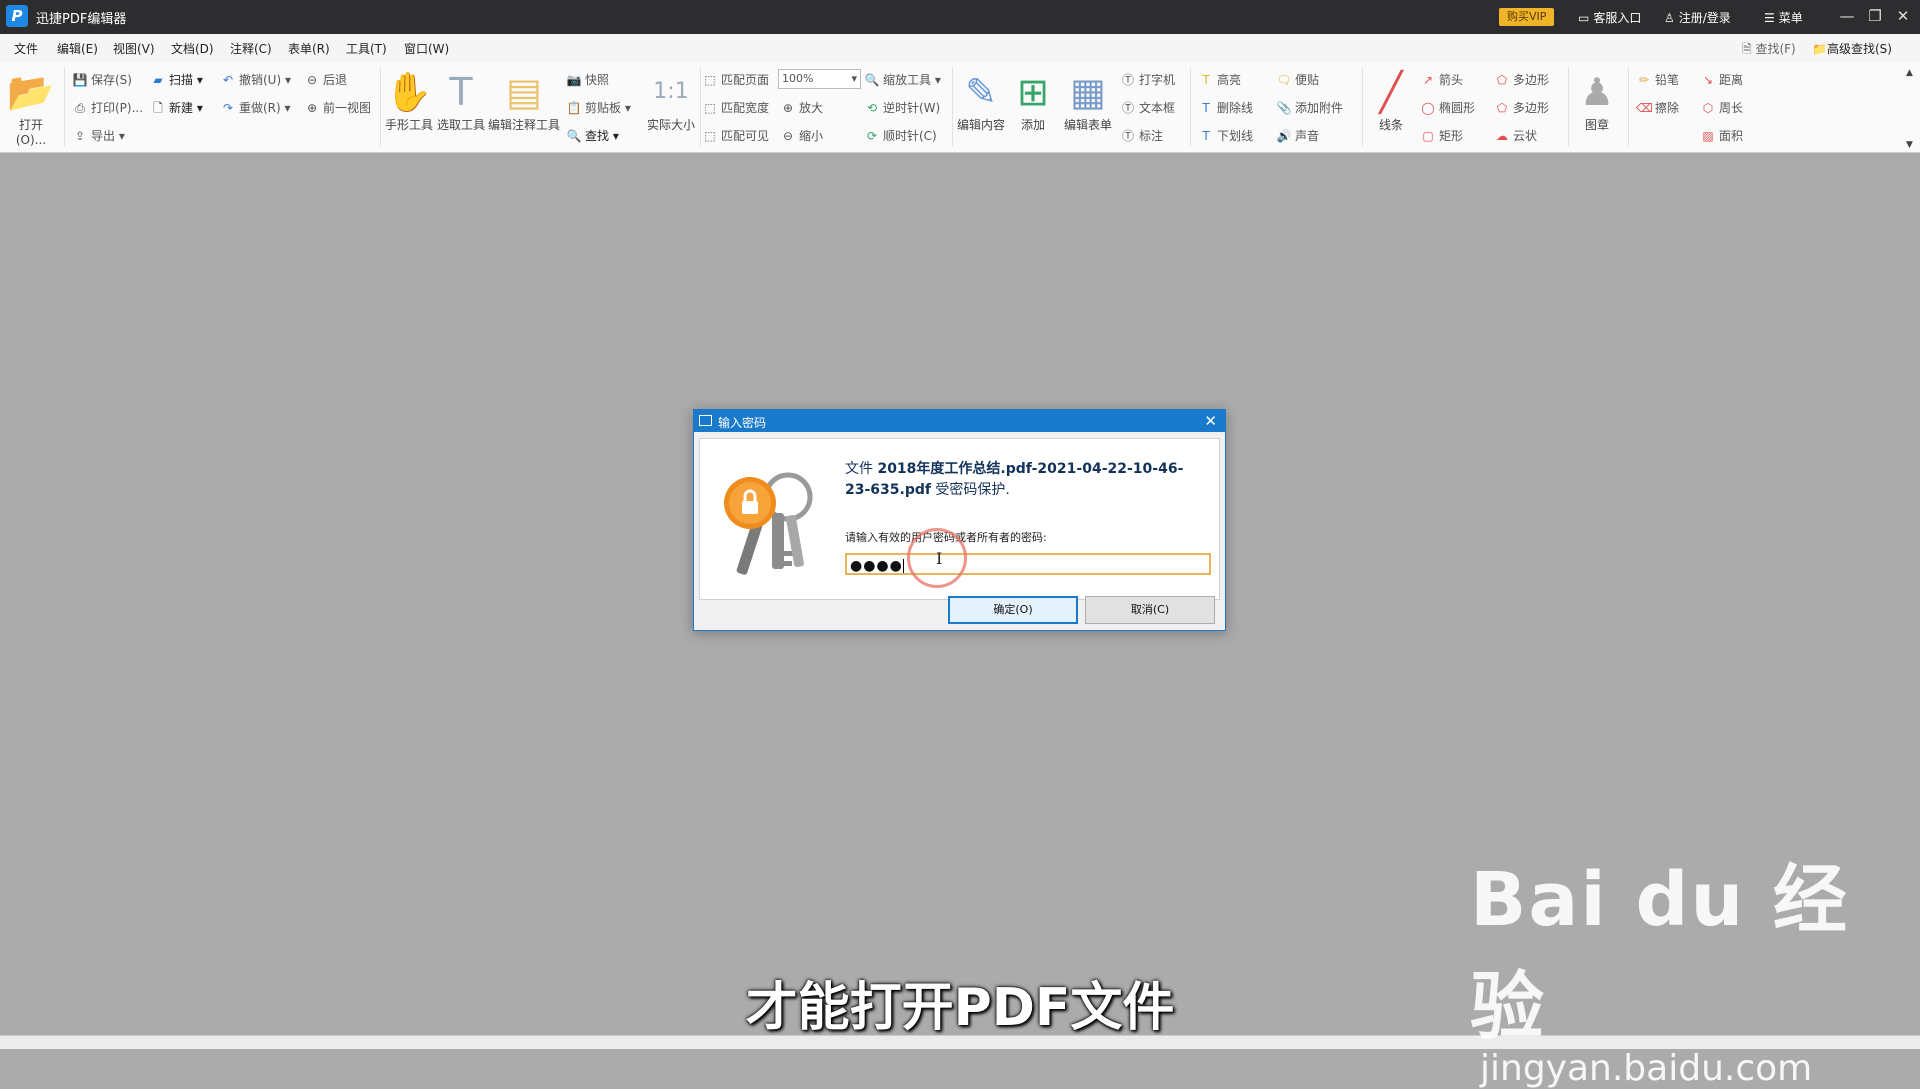  Describe the element at coordinates (788, 136) in the screenshot. I see `minus-circle-icon: ⊖` at that location.